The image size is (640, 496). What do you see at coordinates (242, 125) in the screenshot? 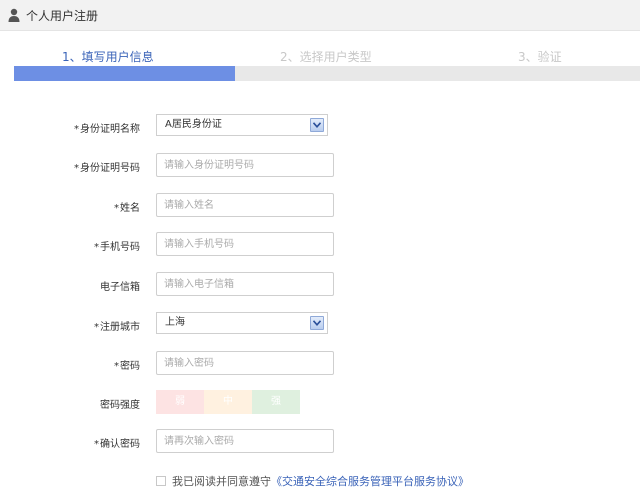
I see `id-type-select: A居民身份证` at bounding box center [242, 125].